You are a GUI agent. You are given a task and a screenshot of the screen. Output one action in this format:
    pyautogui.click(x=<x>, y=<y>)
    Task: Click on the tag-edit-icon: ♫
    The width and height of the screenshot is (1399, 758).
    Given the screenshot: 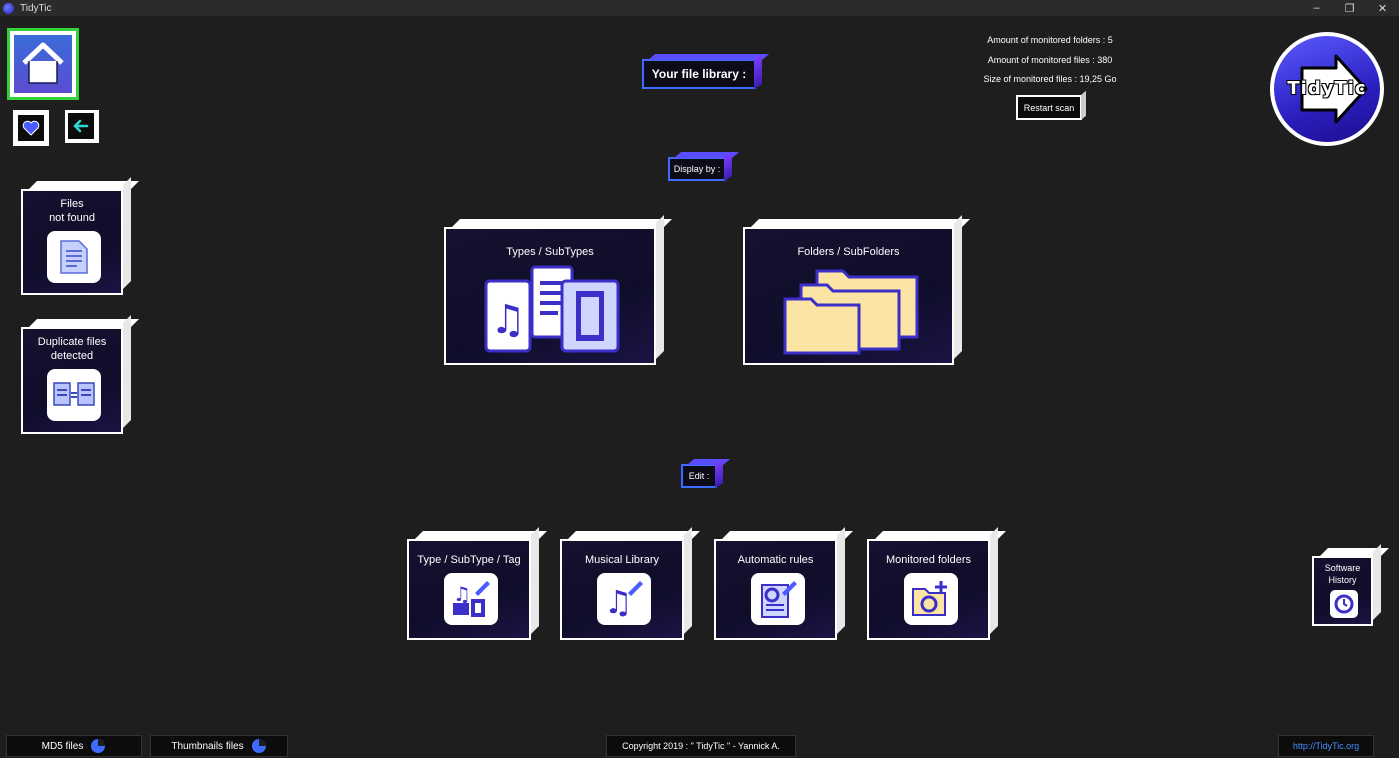 What is the action you would take?
    pyautogui.click(x=471, y=599)
    